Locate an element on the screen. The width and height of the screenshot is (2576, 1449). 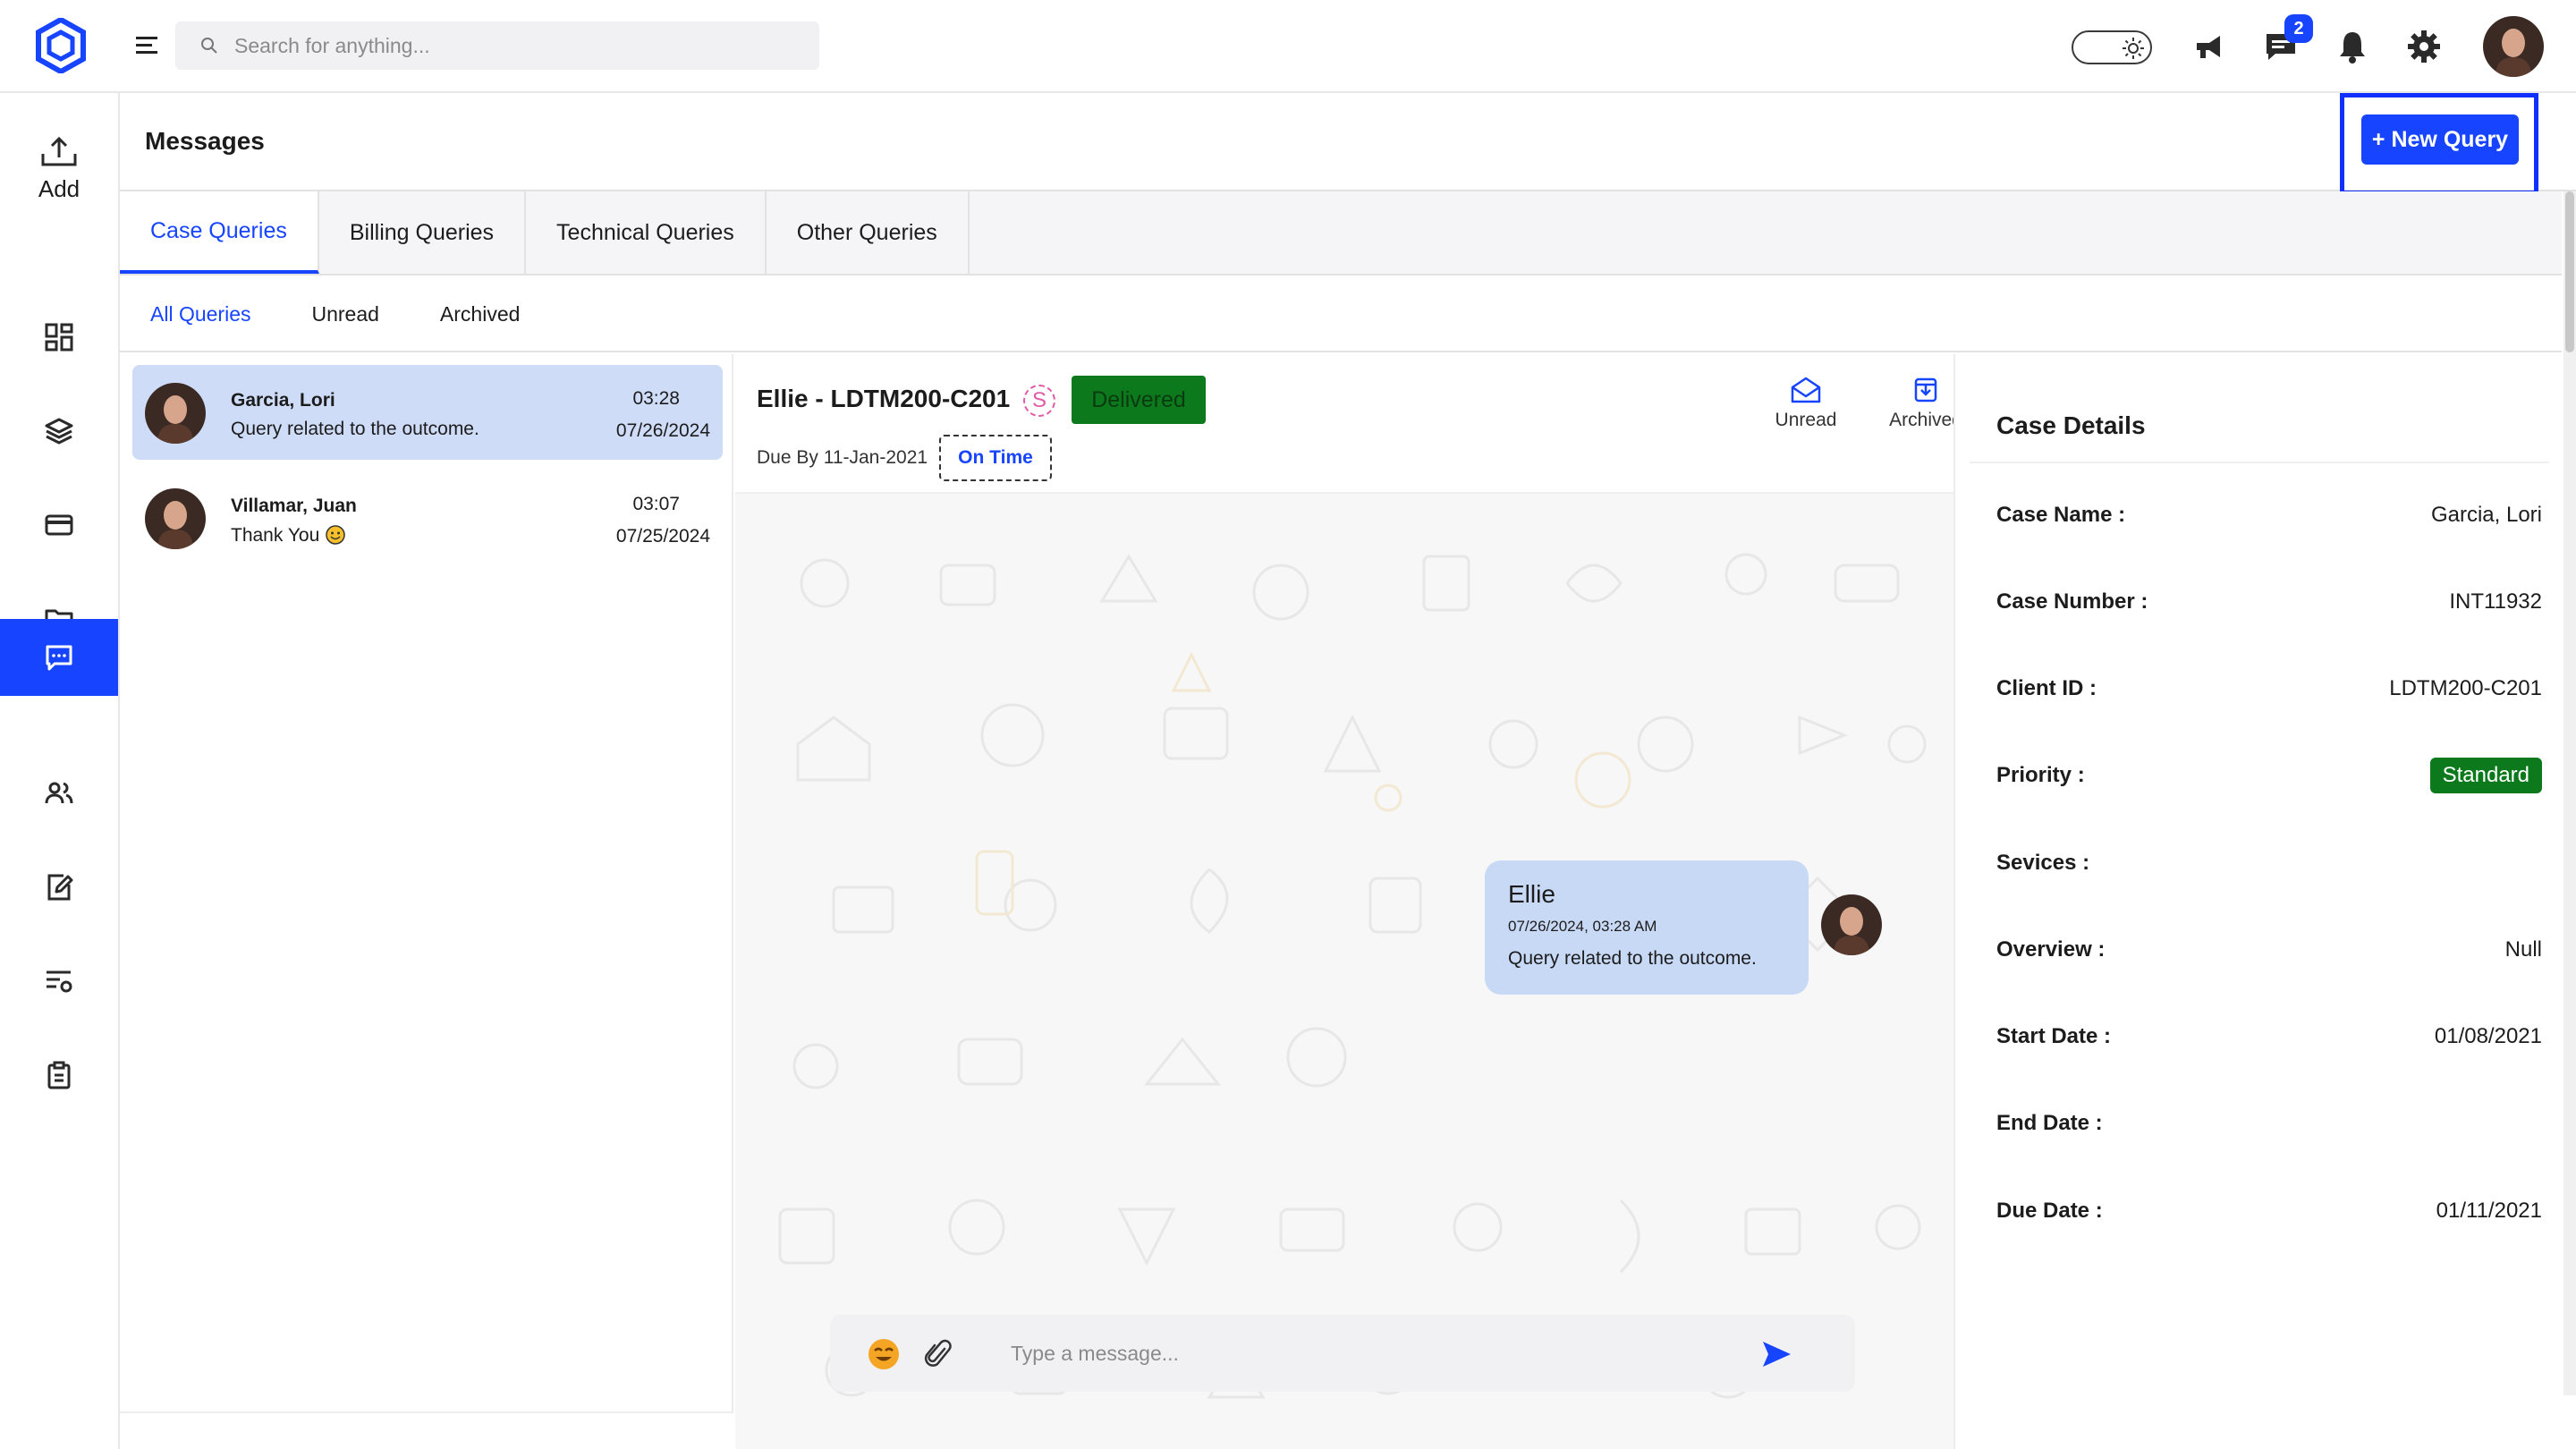
detail-value: 01/08/2021 is located at coordinates (2488, 1036).